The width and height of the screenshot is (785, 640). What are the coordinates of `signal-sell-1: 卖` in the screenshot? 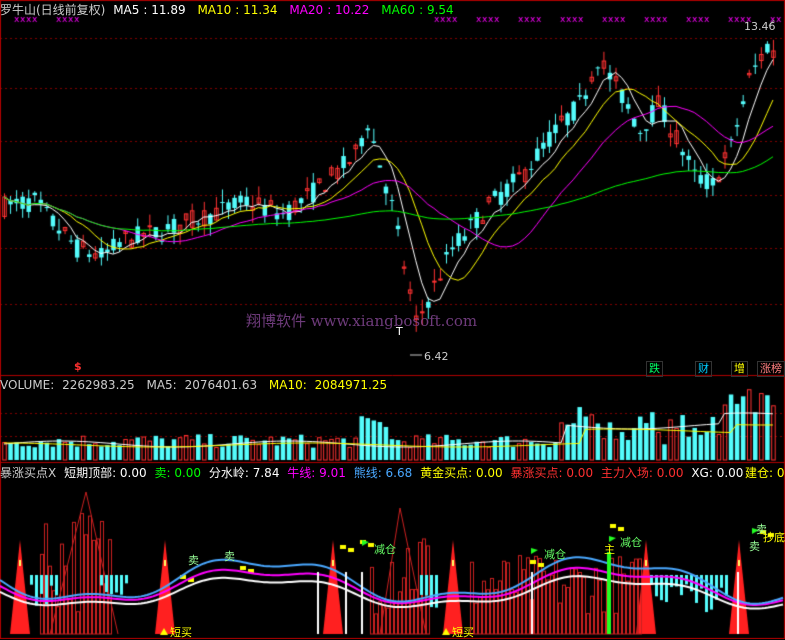 It's located at (193, 560).